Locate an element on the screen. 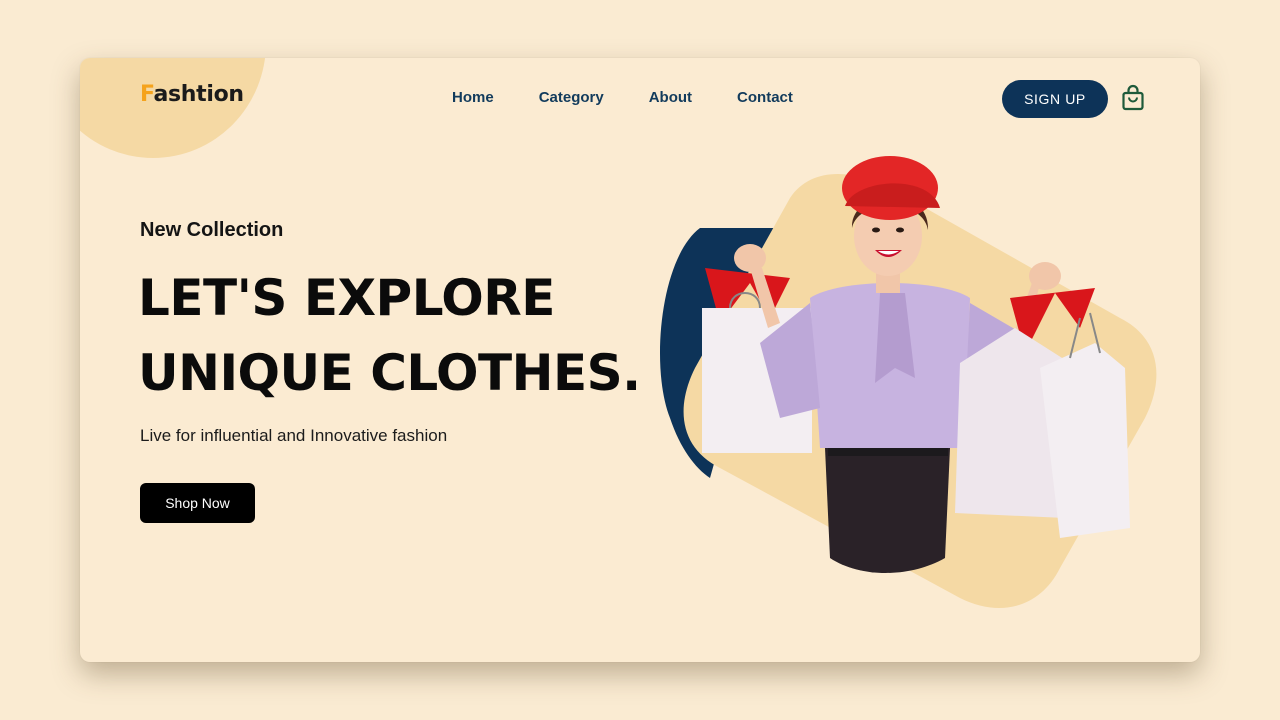  nav-category: Category is located at coordinates (571, 97).